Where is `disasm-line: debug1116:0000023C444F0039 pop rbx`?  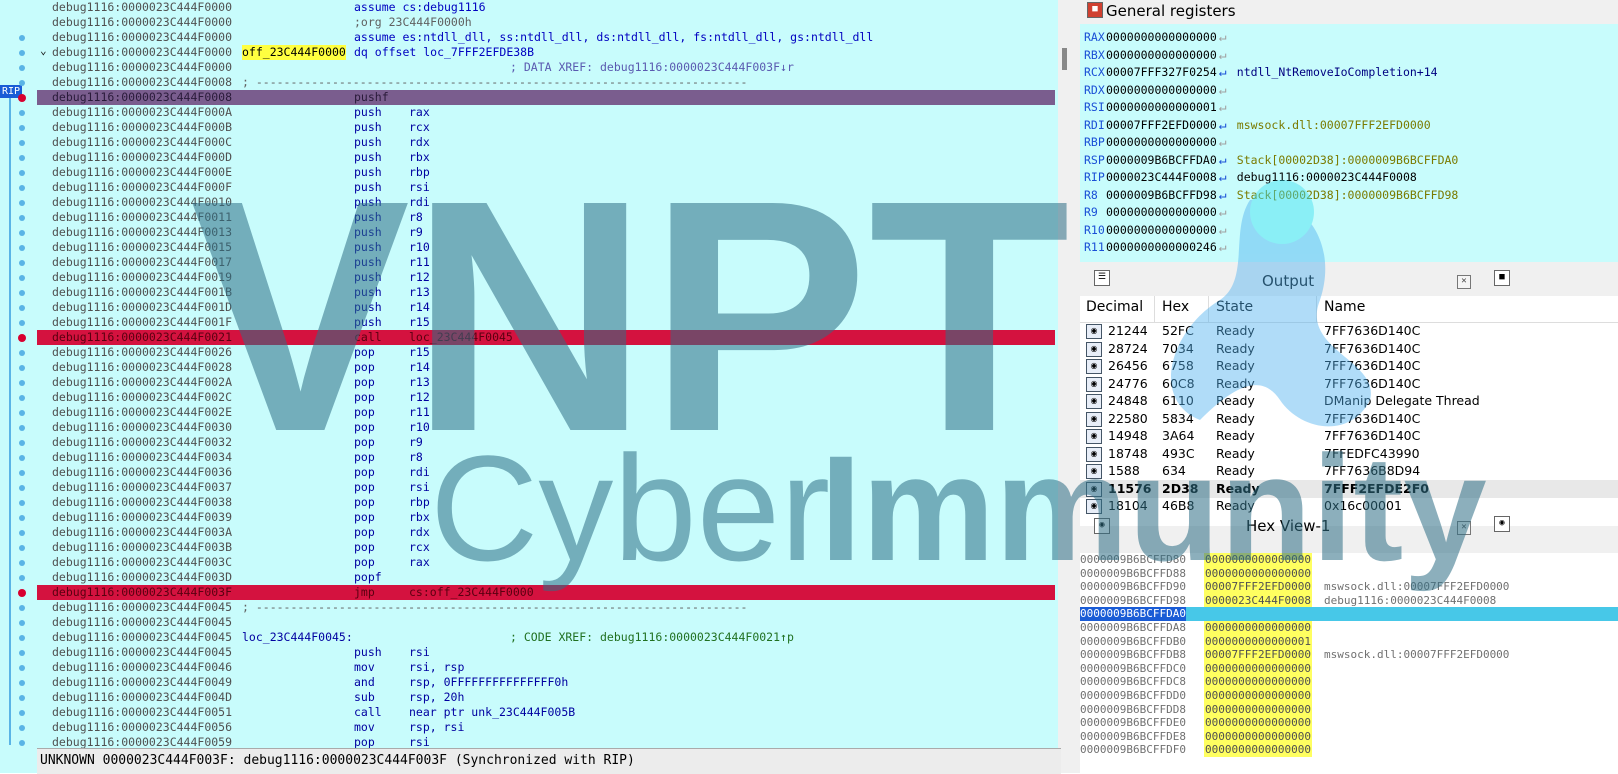
disasm-line: debug1116:0000023C444F0039 pop rbx is located at coordinates (546, 517).